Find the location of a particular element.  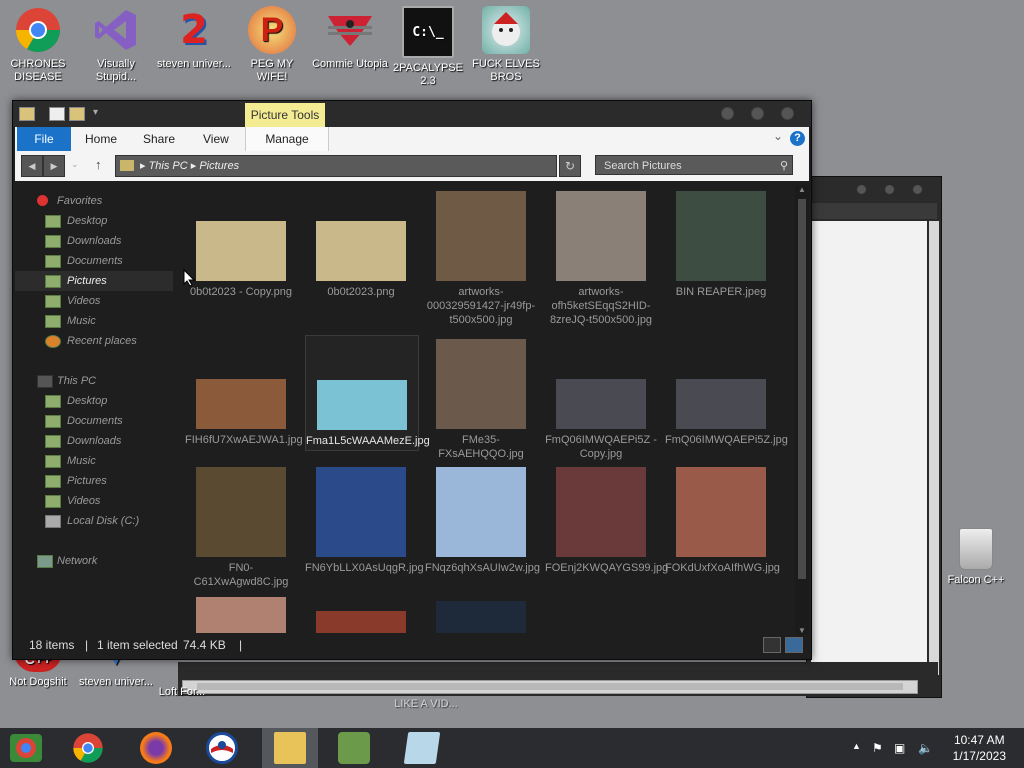

tab-share: Share is located at coordinates (159, 139).